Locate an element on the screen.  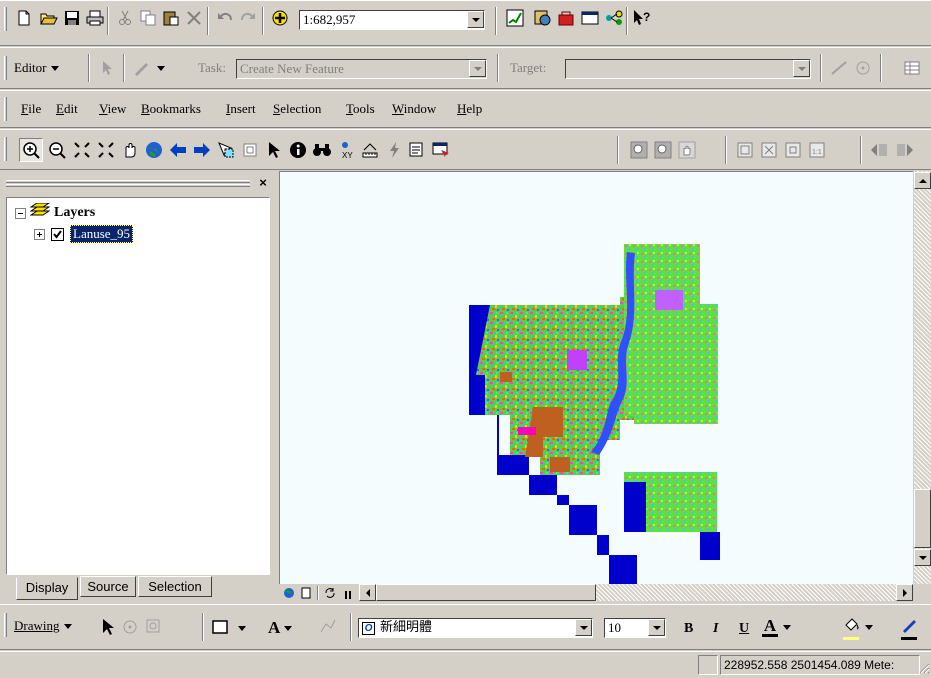
layout-zoom-out-icon is located at coordinates (663, 150).